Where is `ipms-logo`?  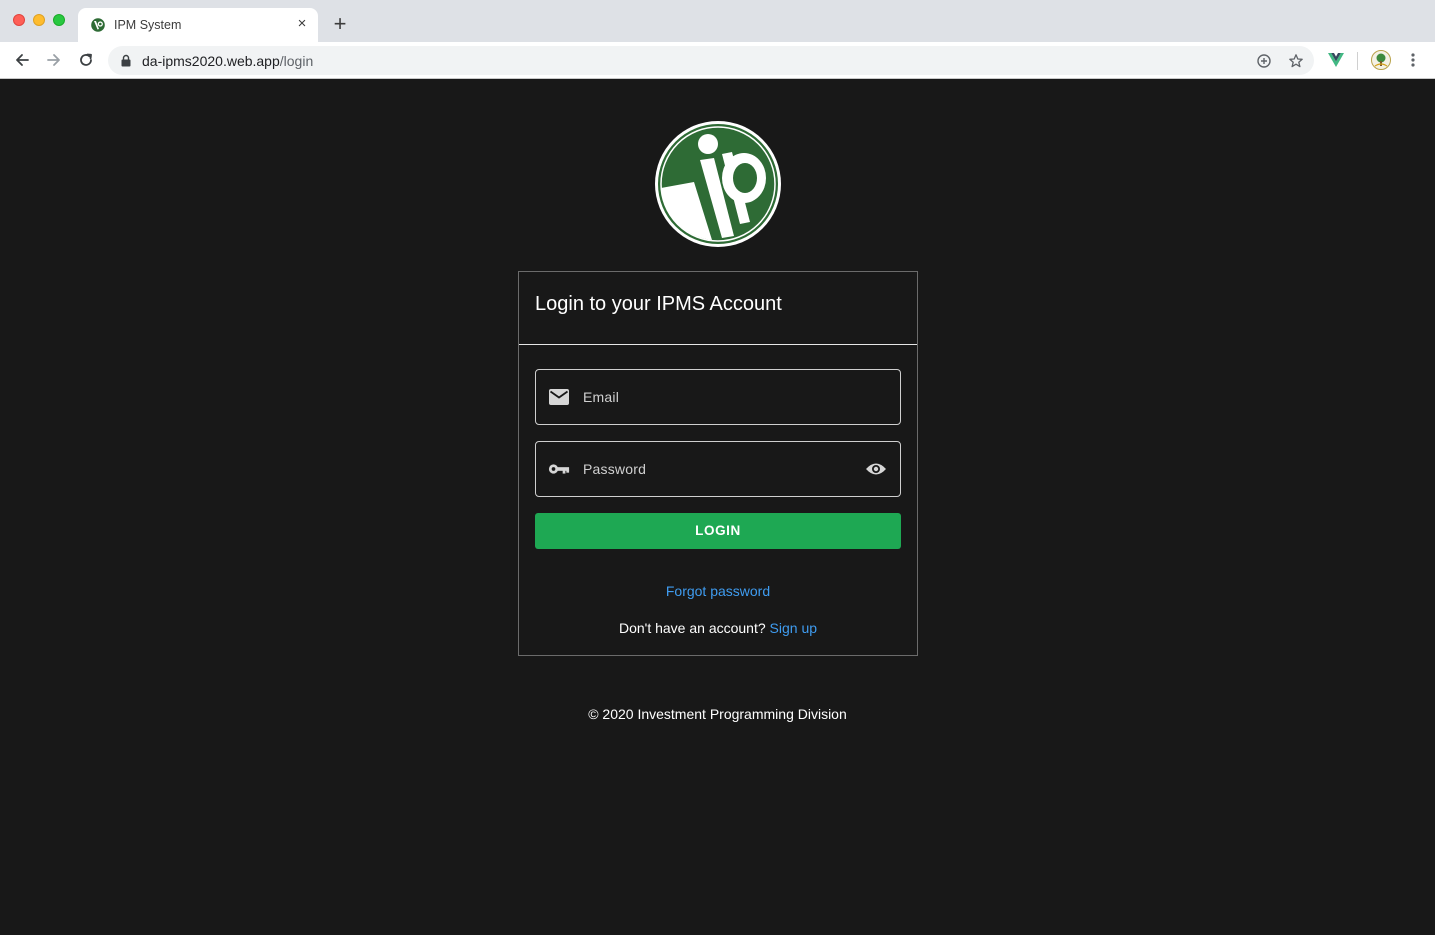
ipms-logo is located at coordinates (718, 184).